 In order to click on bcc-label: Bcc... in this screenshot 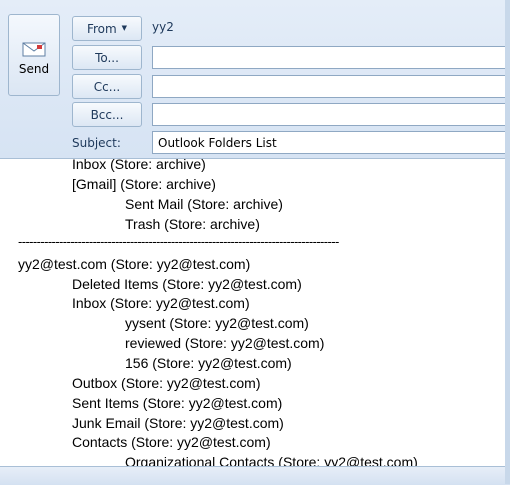, I will do `click(107, 114)`.